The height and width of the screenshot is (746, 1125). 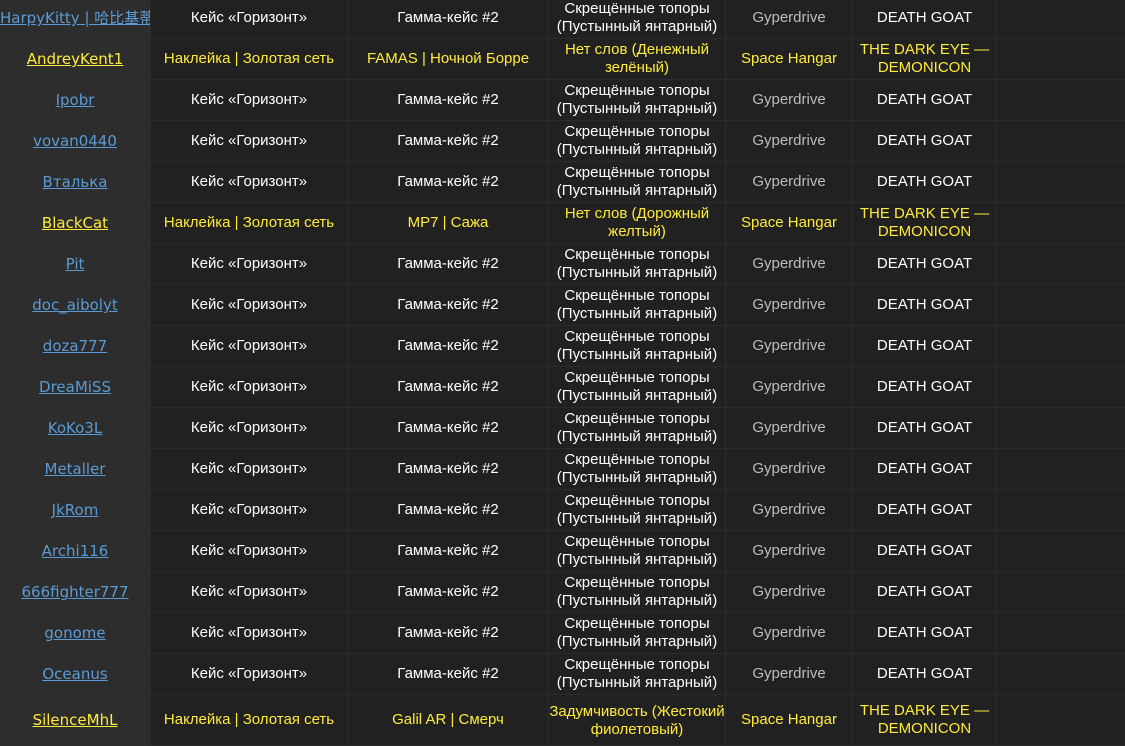 I want to click on user-profile-link: Archi116, so click(x=75, y=551).